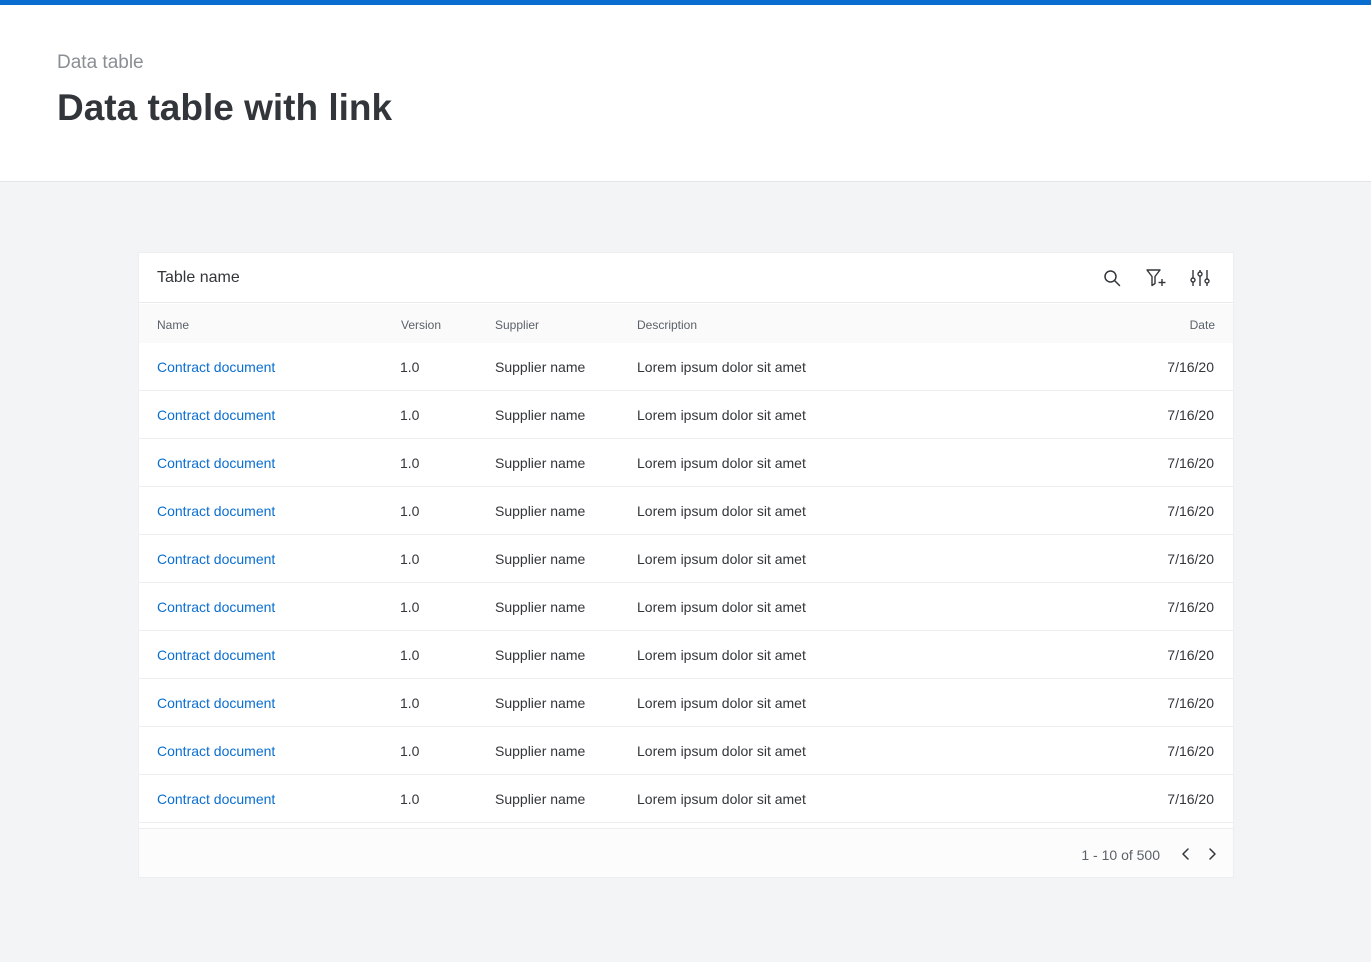 The height and width of the screenshot is (962, 1371). Describe the element at coordinates (421, 325) in the screenshot. I see `column-header-version: Version` at that location.